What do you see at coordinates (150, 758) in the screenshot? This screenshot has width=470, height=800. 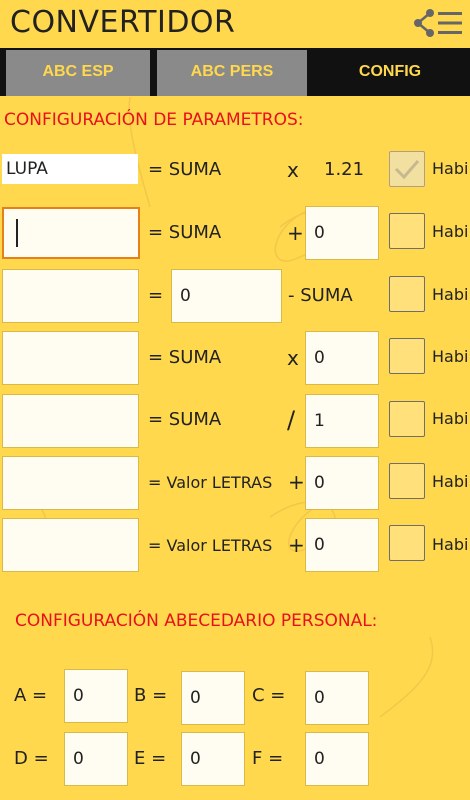 I see `letter-label: E =` at bounding box center [150, 758].